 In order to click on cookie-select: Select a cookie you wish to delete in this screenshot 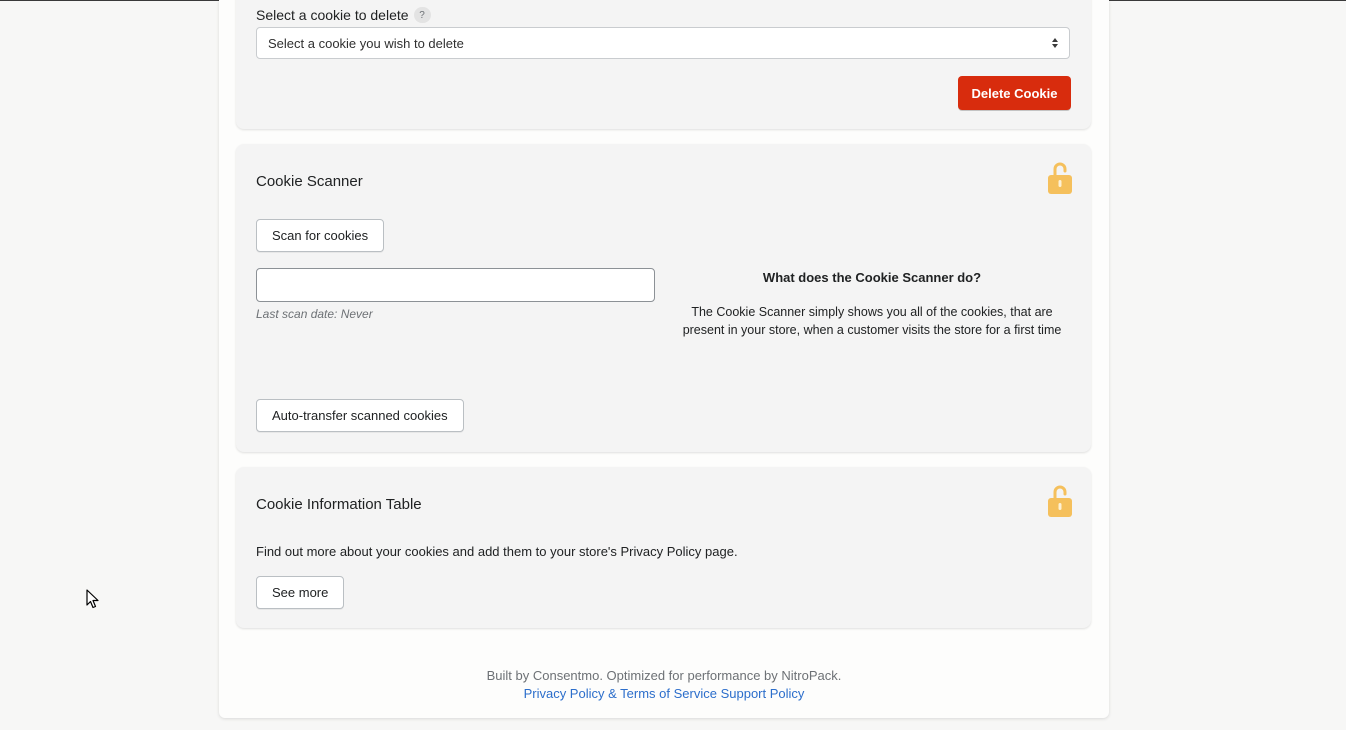, I will do `click(663, 43)`.